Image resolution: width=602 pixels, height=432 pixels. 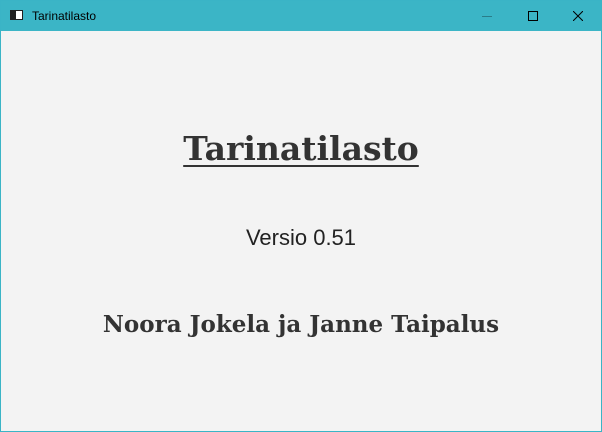 I want to click on close-button, so click(x=578, y=16).